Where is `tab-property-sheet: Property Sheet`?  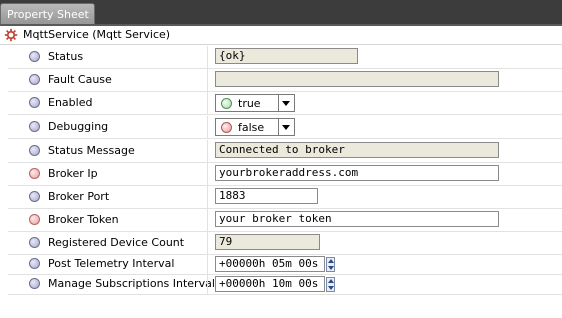 tab-property-sheet: Property Sheet is located at coordinates (47, 13).